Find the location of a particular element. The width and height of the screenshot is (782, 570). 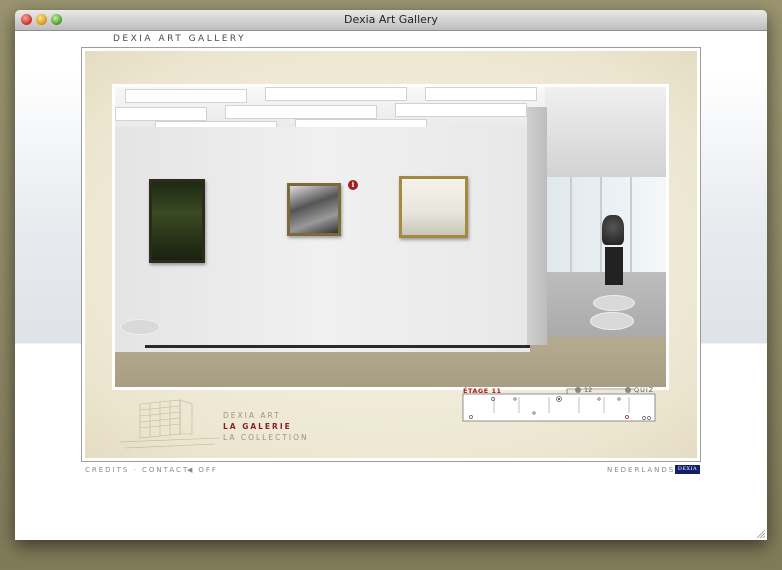

nav-la-galerie: LA GALERIE is located at coordinates (266, 426).